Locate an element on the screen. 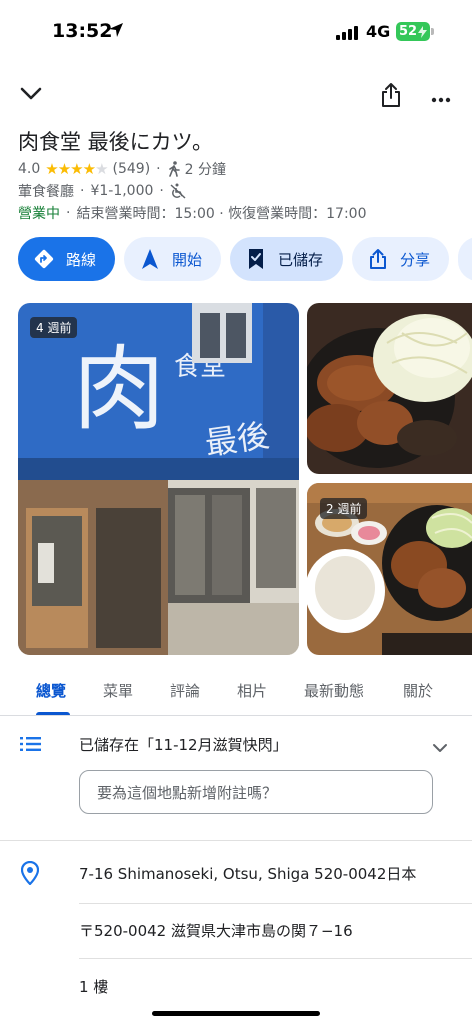 This screenshot has width=472, height=1024. location-arrow-icon is located at coordinates (116, 32).